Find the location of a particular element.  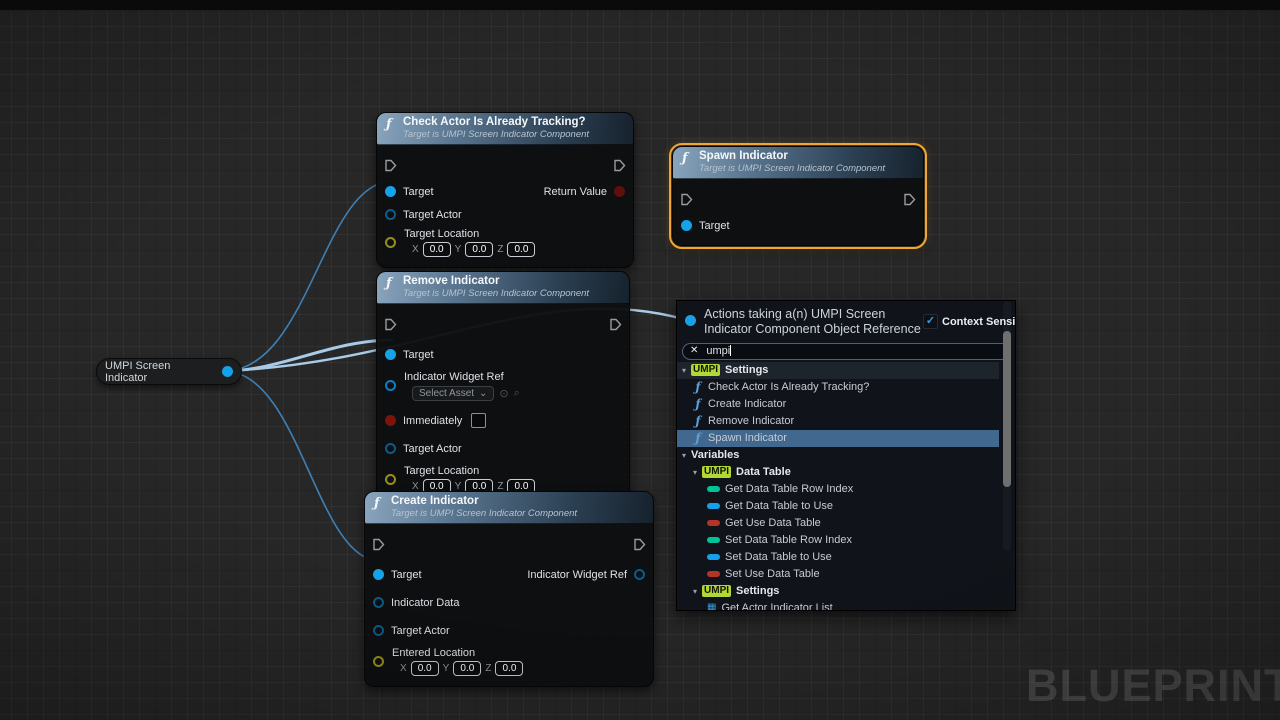

indicator-widget-ref-label: Indicator Widget Ref is located at coordinates (454, 377).